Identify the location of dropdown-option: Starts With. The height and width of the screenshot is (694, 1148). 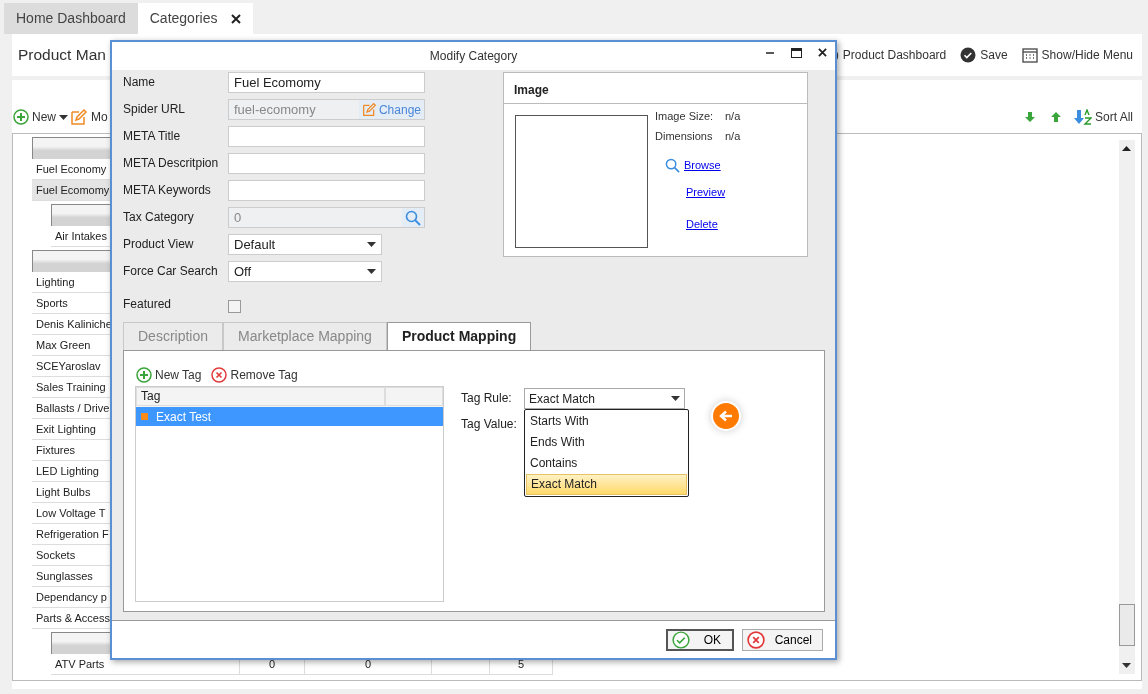
(606, 421).